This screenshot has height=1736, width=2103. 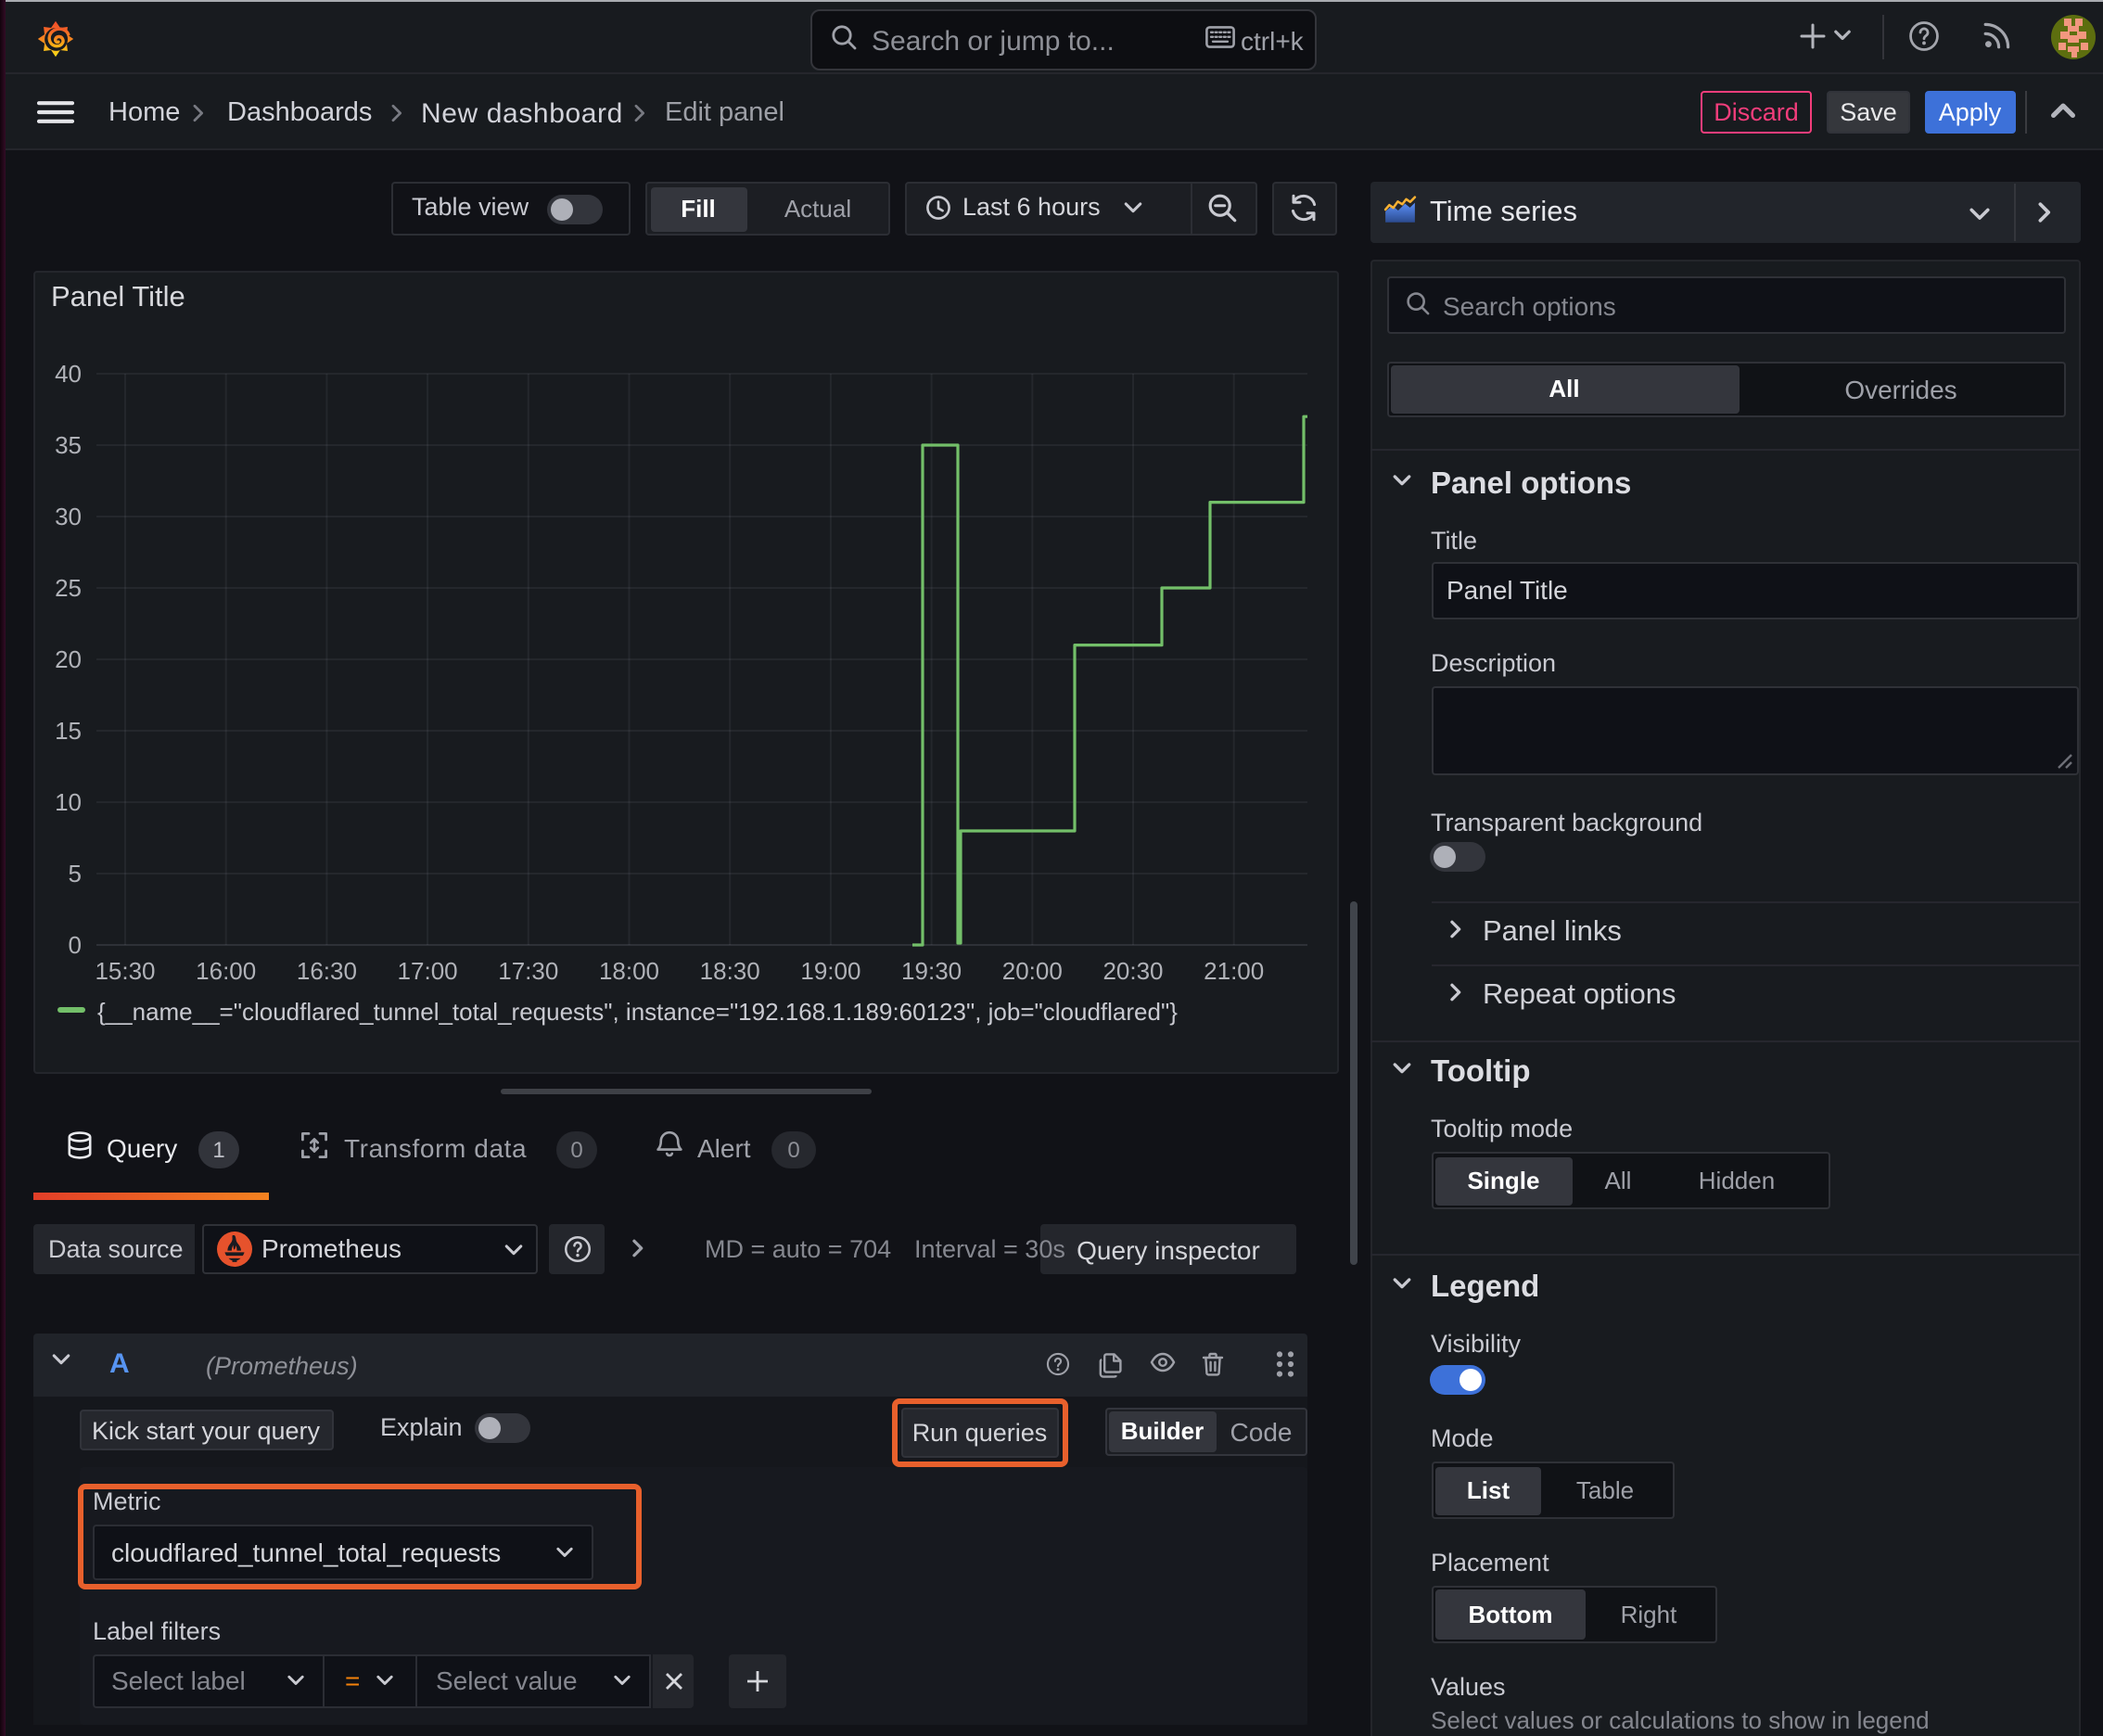 I want to click on svg-text: 15, so click(x=68, y=731).